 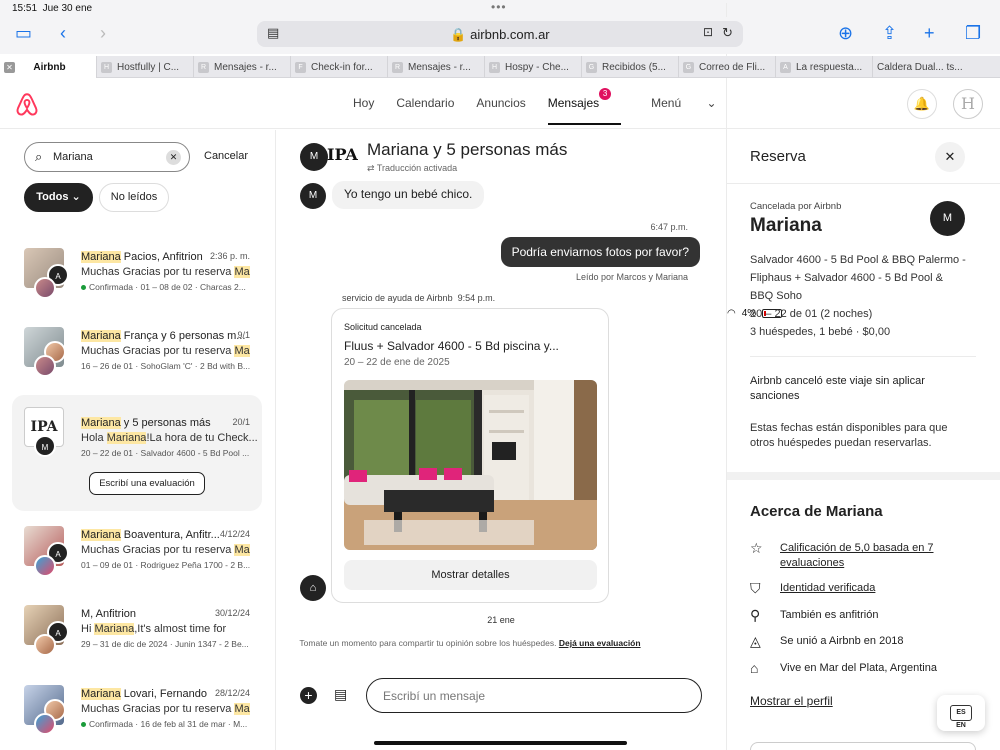 What do you see at coordinates (600, 252) in the screenshot?
I see `message-outgoing: Podría enviarnos fotos por favor?` at bounding box center [600, 252].